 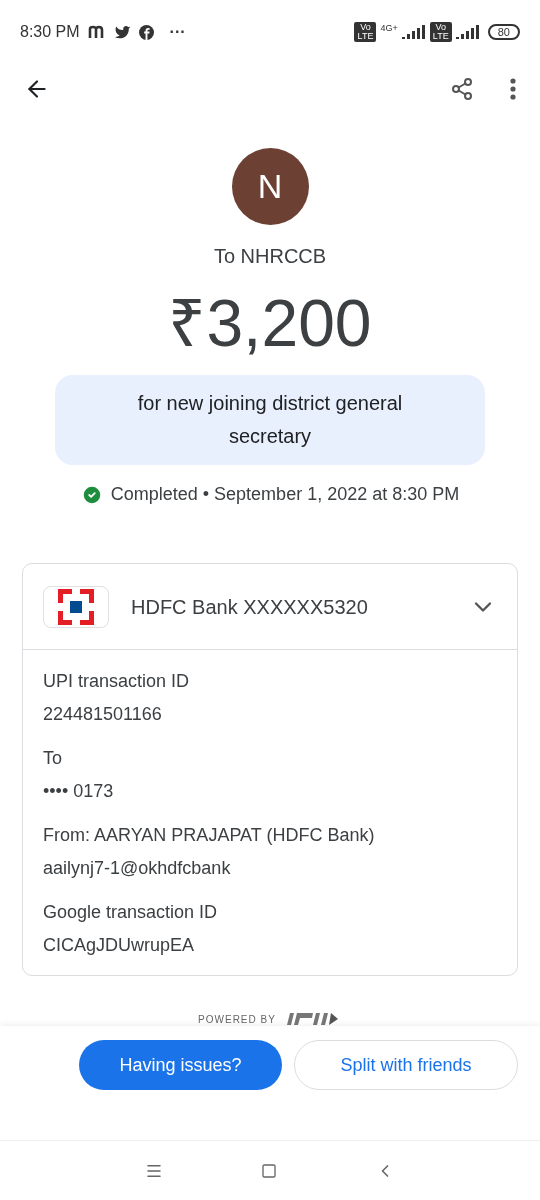 What do you see at coordinates (53, 758) in the screenshot?
I see `detail-label: To` at bounding box center [53, 758].